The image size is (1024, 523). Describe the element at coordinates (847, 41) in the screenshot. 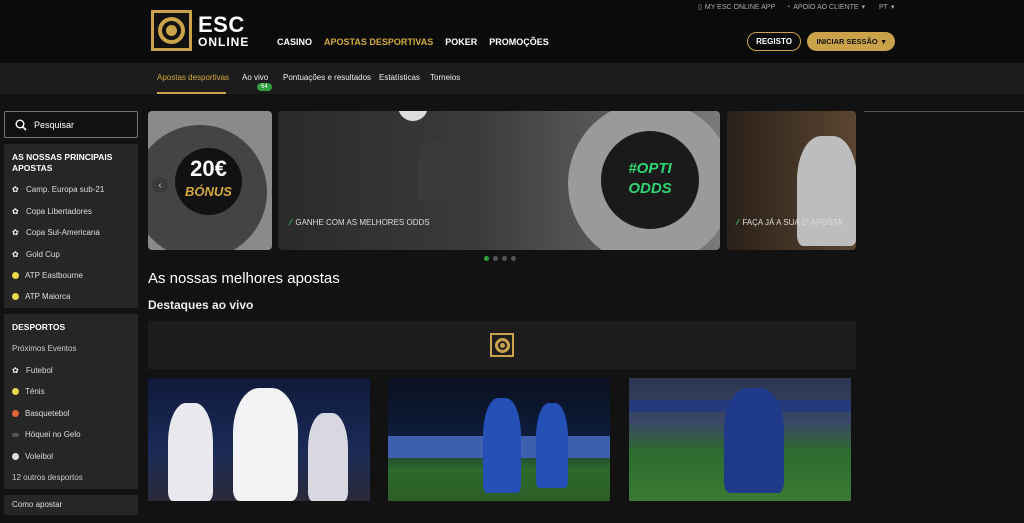

I see `login-button-label: INICIAR SESSÃO` at that location.